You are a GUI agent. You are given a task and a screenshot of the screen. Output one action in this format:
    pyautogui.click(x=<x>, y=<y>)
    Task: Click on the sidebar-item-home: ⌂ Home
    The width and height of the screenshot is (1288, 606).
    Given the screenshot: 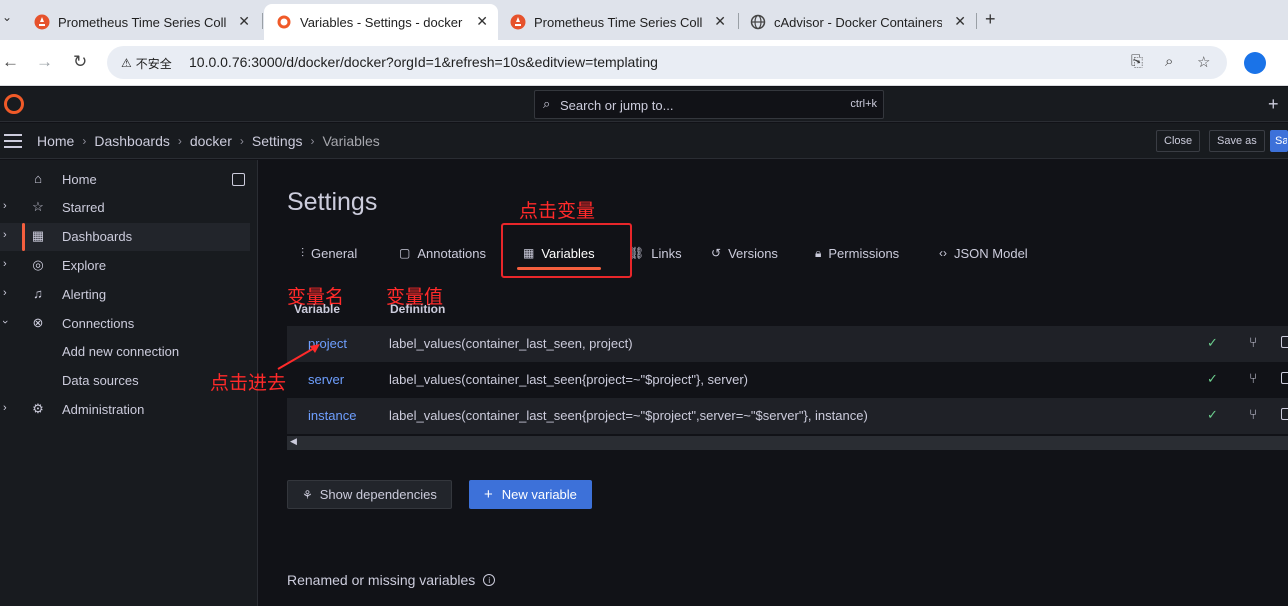 What is the action you would take?
    pyautogui.click(x=125, y=180)
    